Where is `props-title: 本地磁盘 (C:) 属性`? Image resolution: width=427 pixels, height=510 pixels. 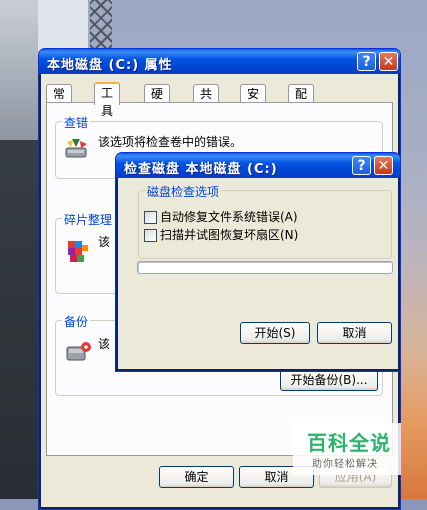 props-title: 本地磁盘 (C:) 属性 is located at coordinates (110, 65).